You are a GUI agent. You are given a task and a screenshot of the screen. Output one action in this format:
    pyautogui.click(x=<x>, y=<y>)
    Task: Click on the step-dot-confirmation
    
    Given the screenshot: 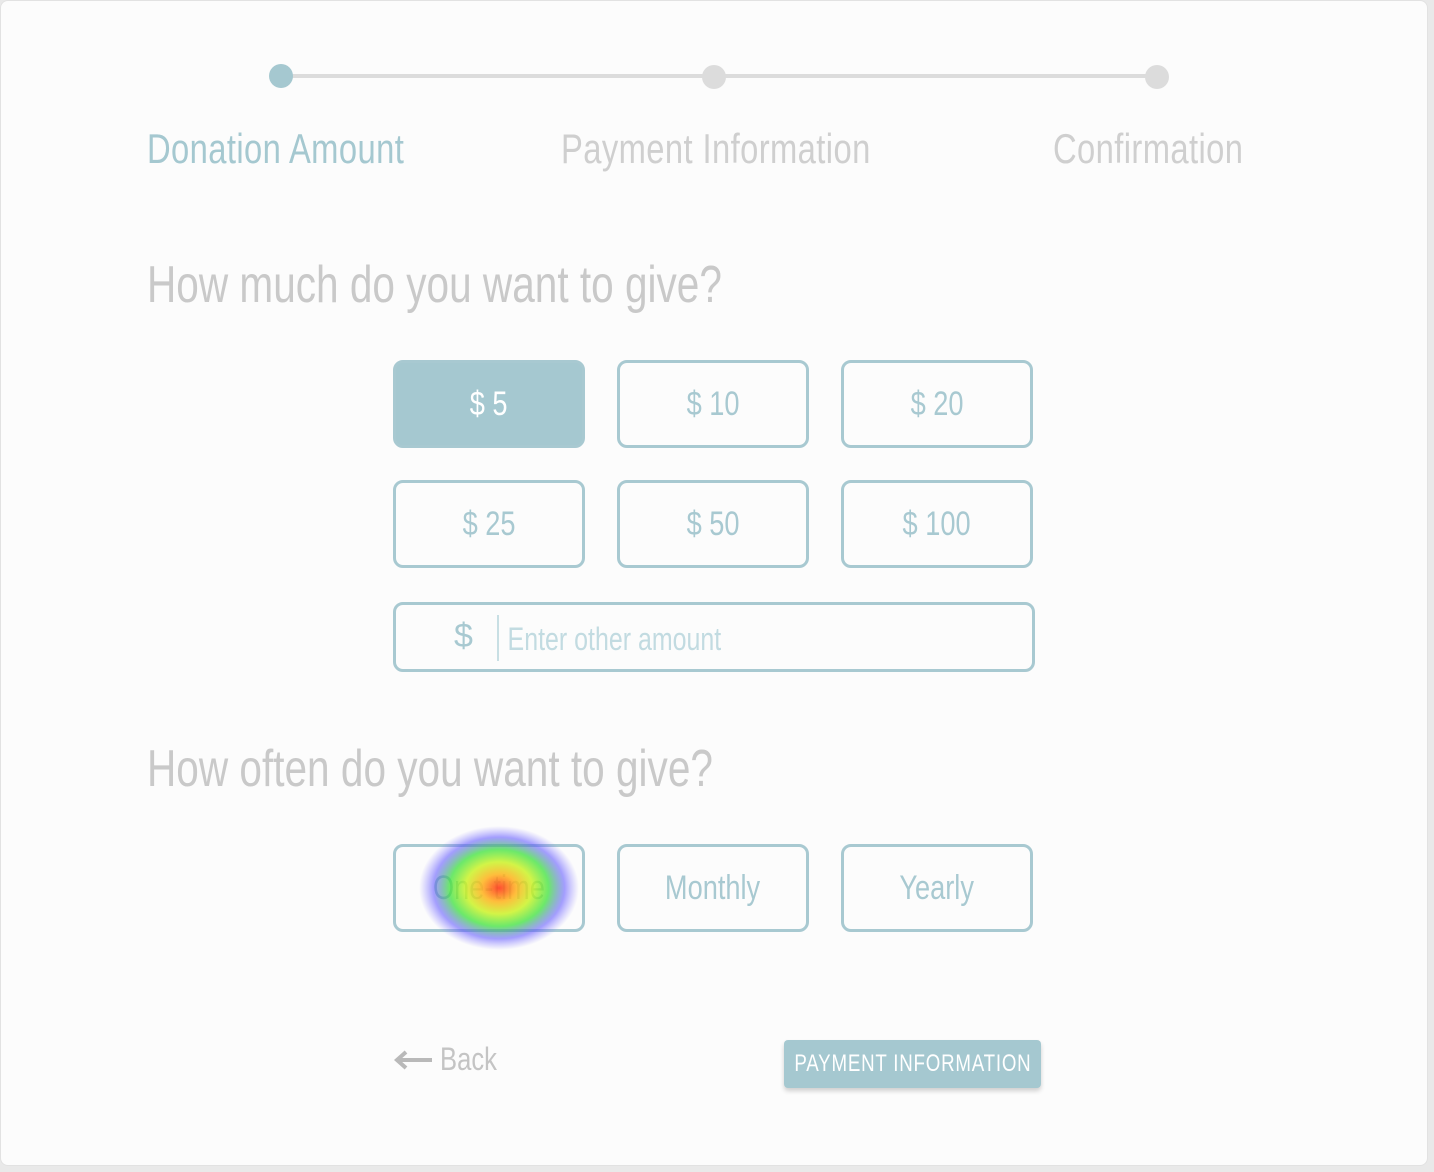 What is the action you would take?
    pyautogui.click(x=1157, y=77)
    